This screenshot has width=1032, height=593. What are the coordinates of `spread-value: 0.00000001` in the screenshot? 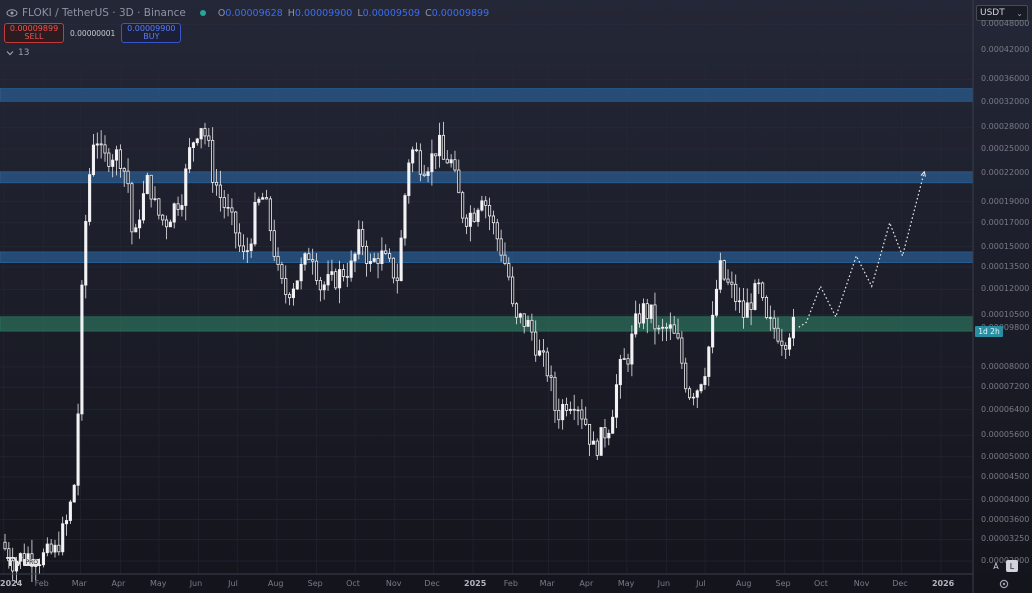 It's located at (93, 33).